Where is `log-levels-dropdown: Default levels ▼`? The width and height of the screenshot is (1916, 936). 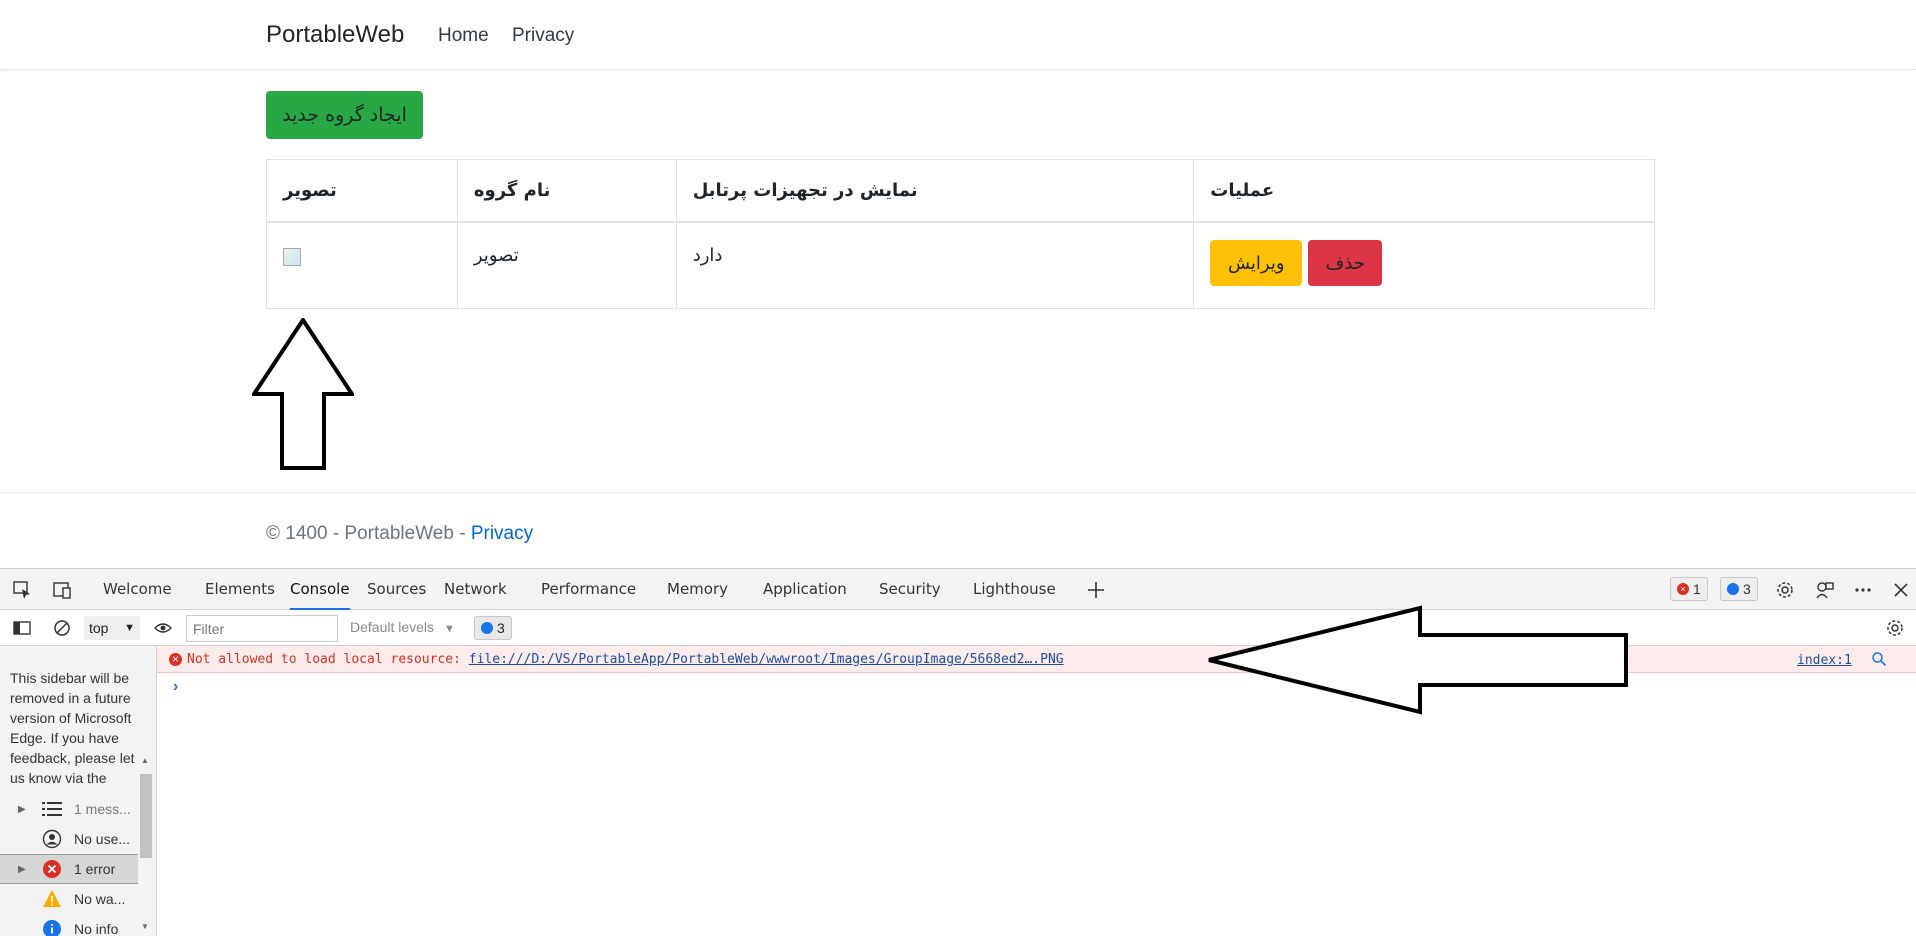
log-levels-dropdown: Default levels ▼ is located at coordinates (402, 627).